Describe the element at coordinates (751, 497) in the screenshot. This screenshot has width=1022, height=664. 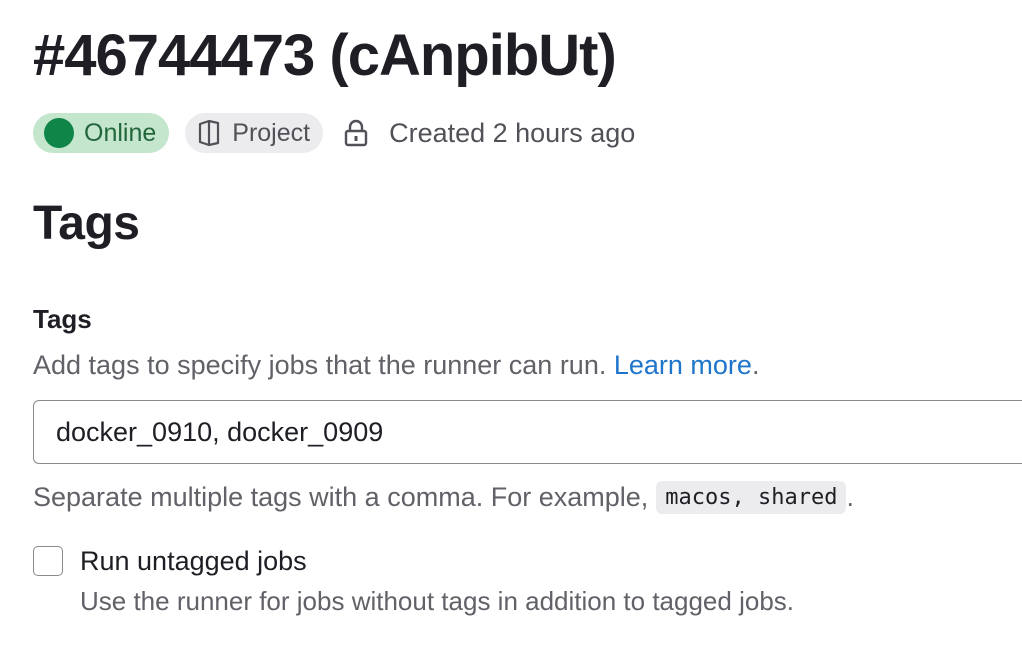
I see `tags-example-code: macos, shared` at that location.